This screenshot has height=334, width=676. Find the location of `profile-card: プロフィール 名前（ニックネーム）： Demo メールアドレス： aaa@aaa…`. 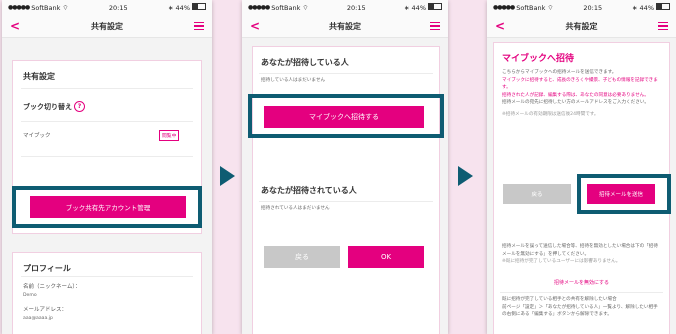

profile-card: プロフィール 名前（ニックネーム）： Demo メールアドレス： aaa@aaa… is located at coordinates (107, 293).